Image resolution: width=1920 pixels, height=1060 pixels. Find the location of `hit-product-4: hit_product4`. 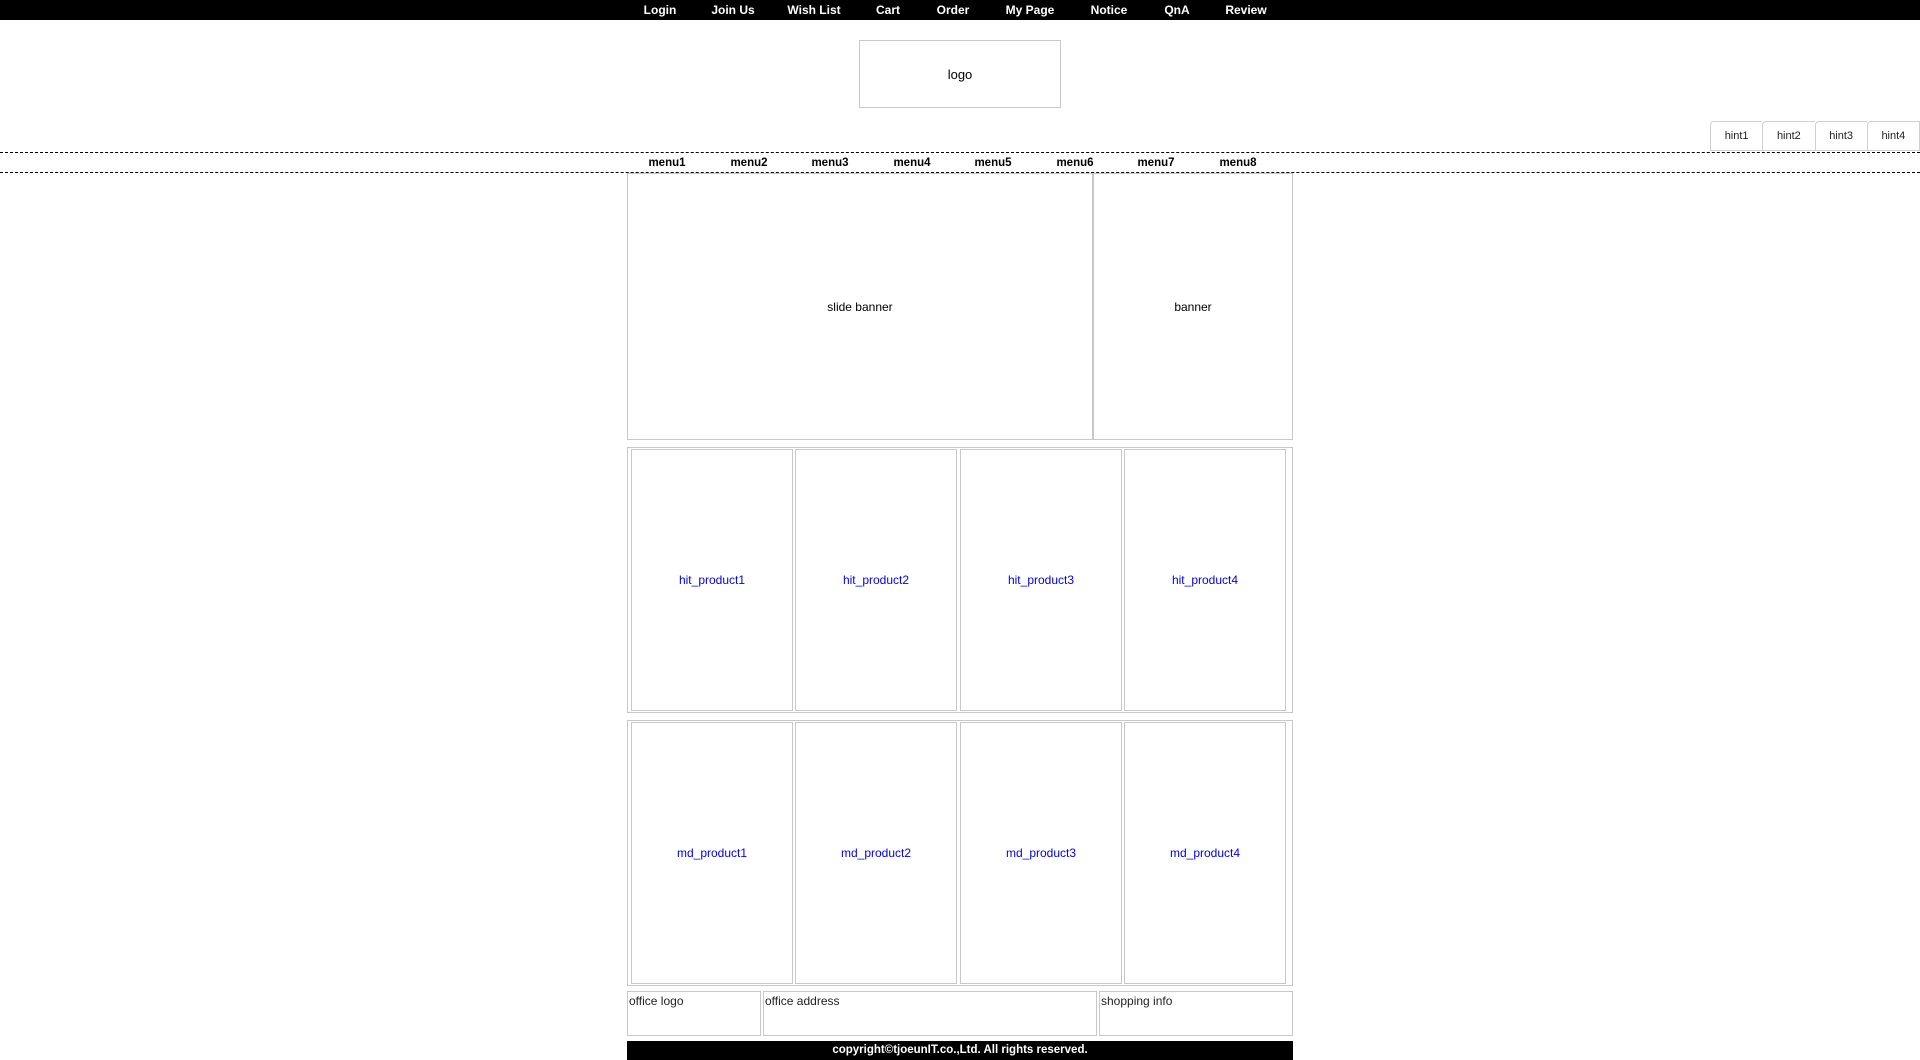

hit-product-4: hit_product4 is located at coordinates (1205, 580).